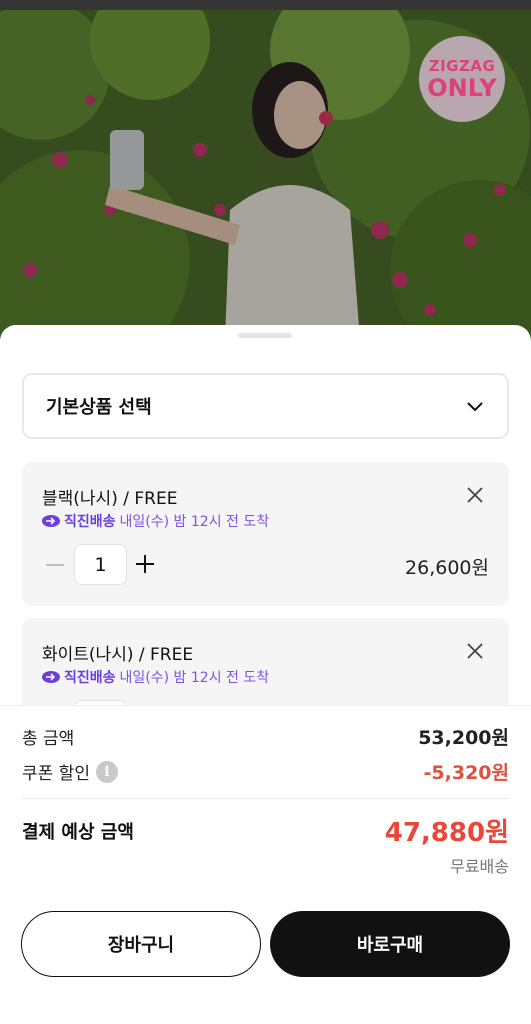 This screenshot has height=1024, width=531. I want to click on decrease-quantity-button, so click(55, 565).